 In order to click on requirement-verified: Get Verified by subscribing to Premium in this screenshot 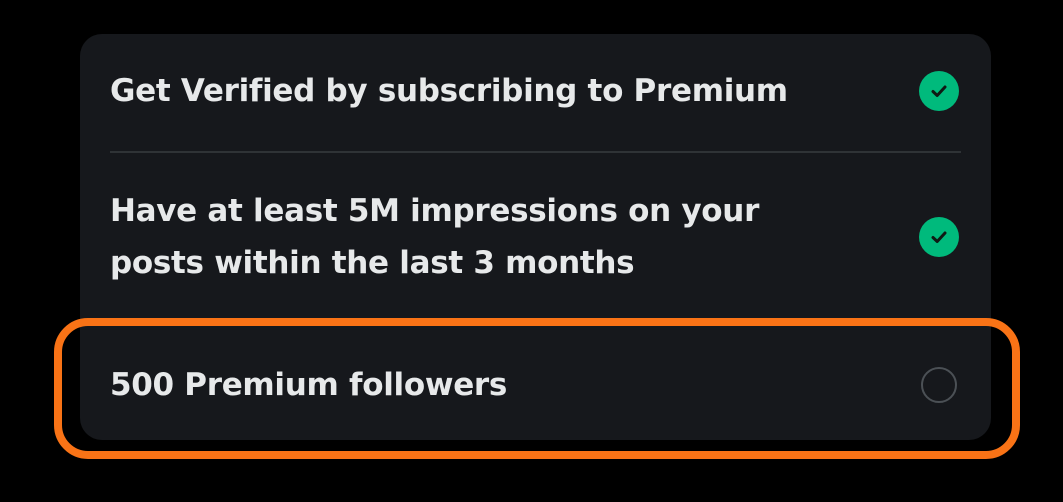, I will do `click(535, 91)`.